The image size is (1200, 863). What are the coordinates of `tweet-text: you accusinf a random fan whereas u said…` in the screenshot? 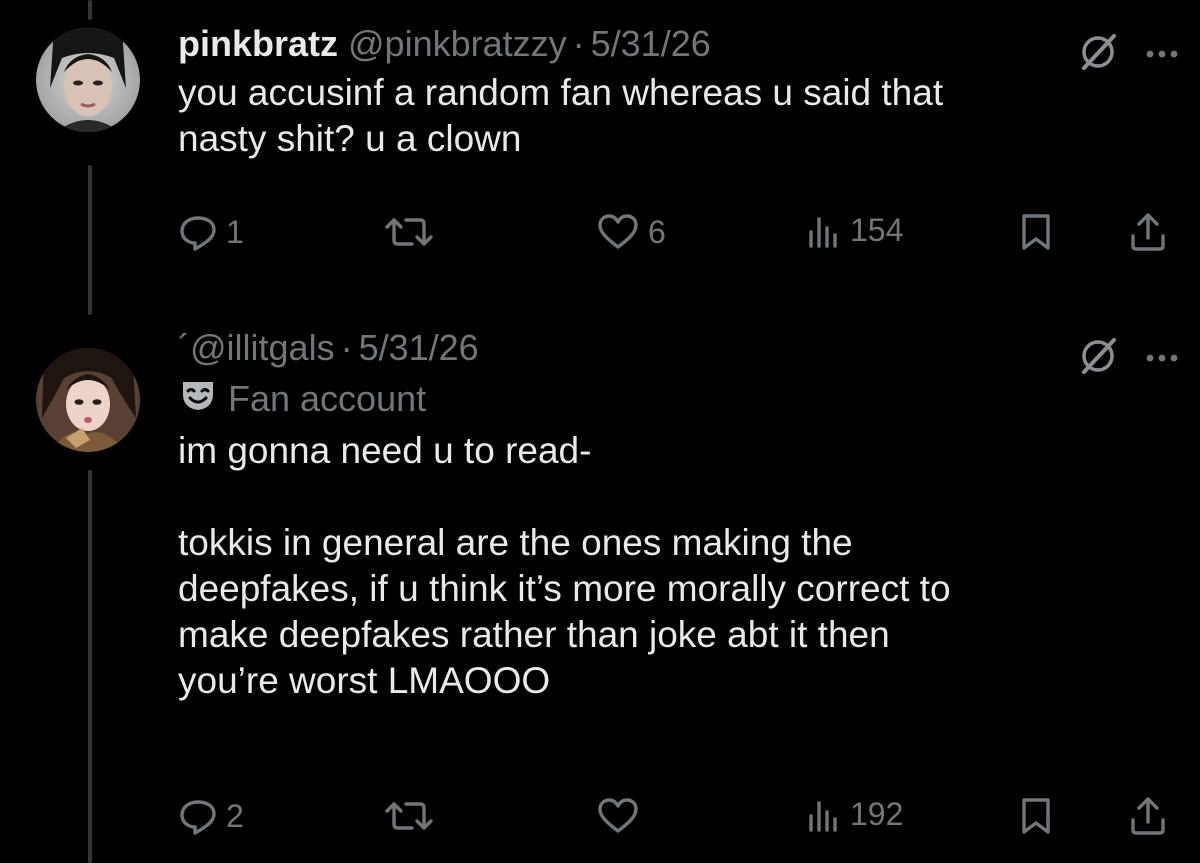 It's located at (561, 115).